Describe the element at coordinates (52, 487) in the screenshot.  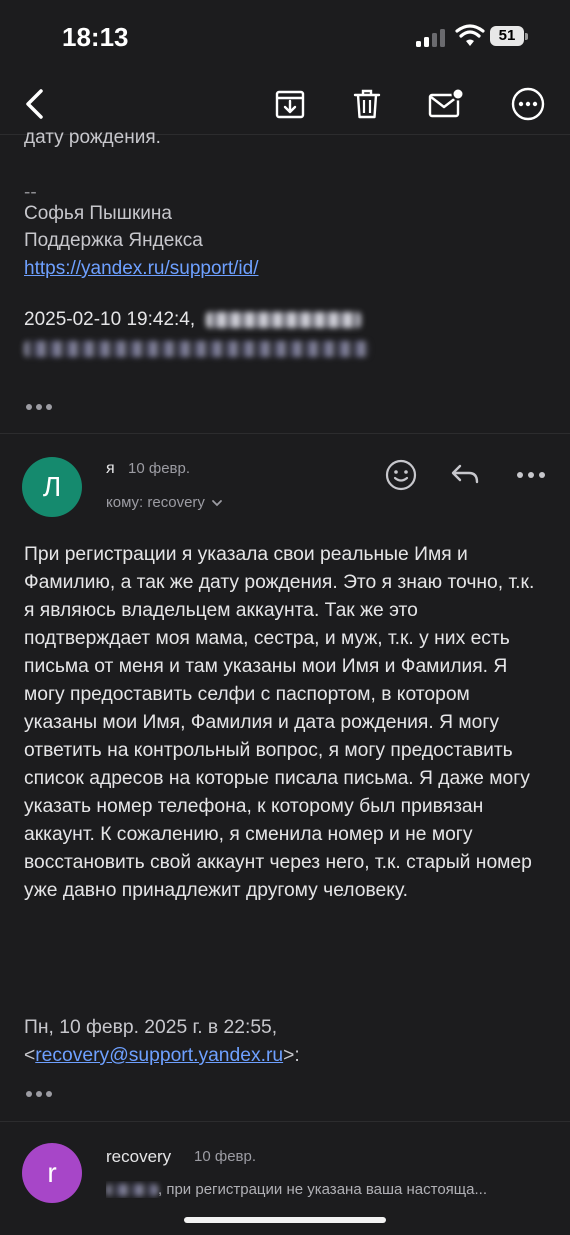
I see `sender-avatar: Л` at that location.